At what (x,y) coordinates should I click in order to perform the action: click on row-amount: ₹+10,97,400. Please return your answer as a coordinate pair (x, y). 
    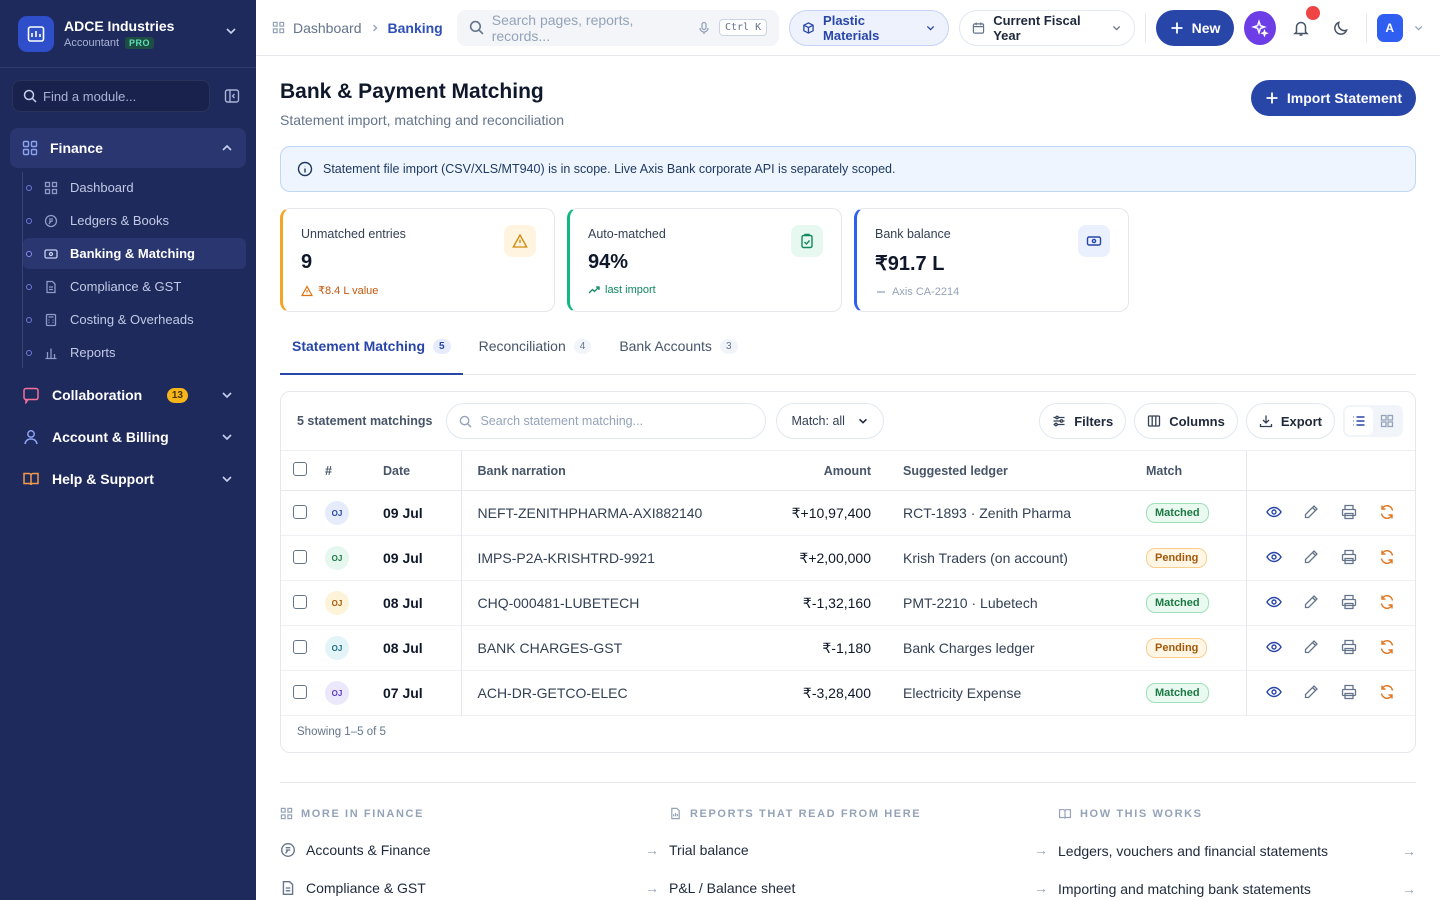
    Looking at the image, I should click on (831, 512).